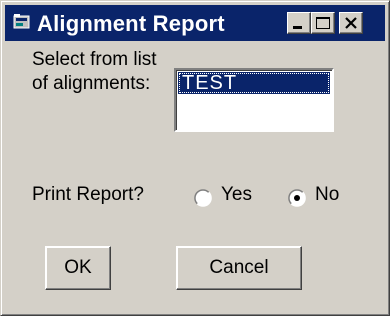  Describe the element at coordinates (299, 23) in the screenshot. I see `minimize-button` at that location.